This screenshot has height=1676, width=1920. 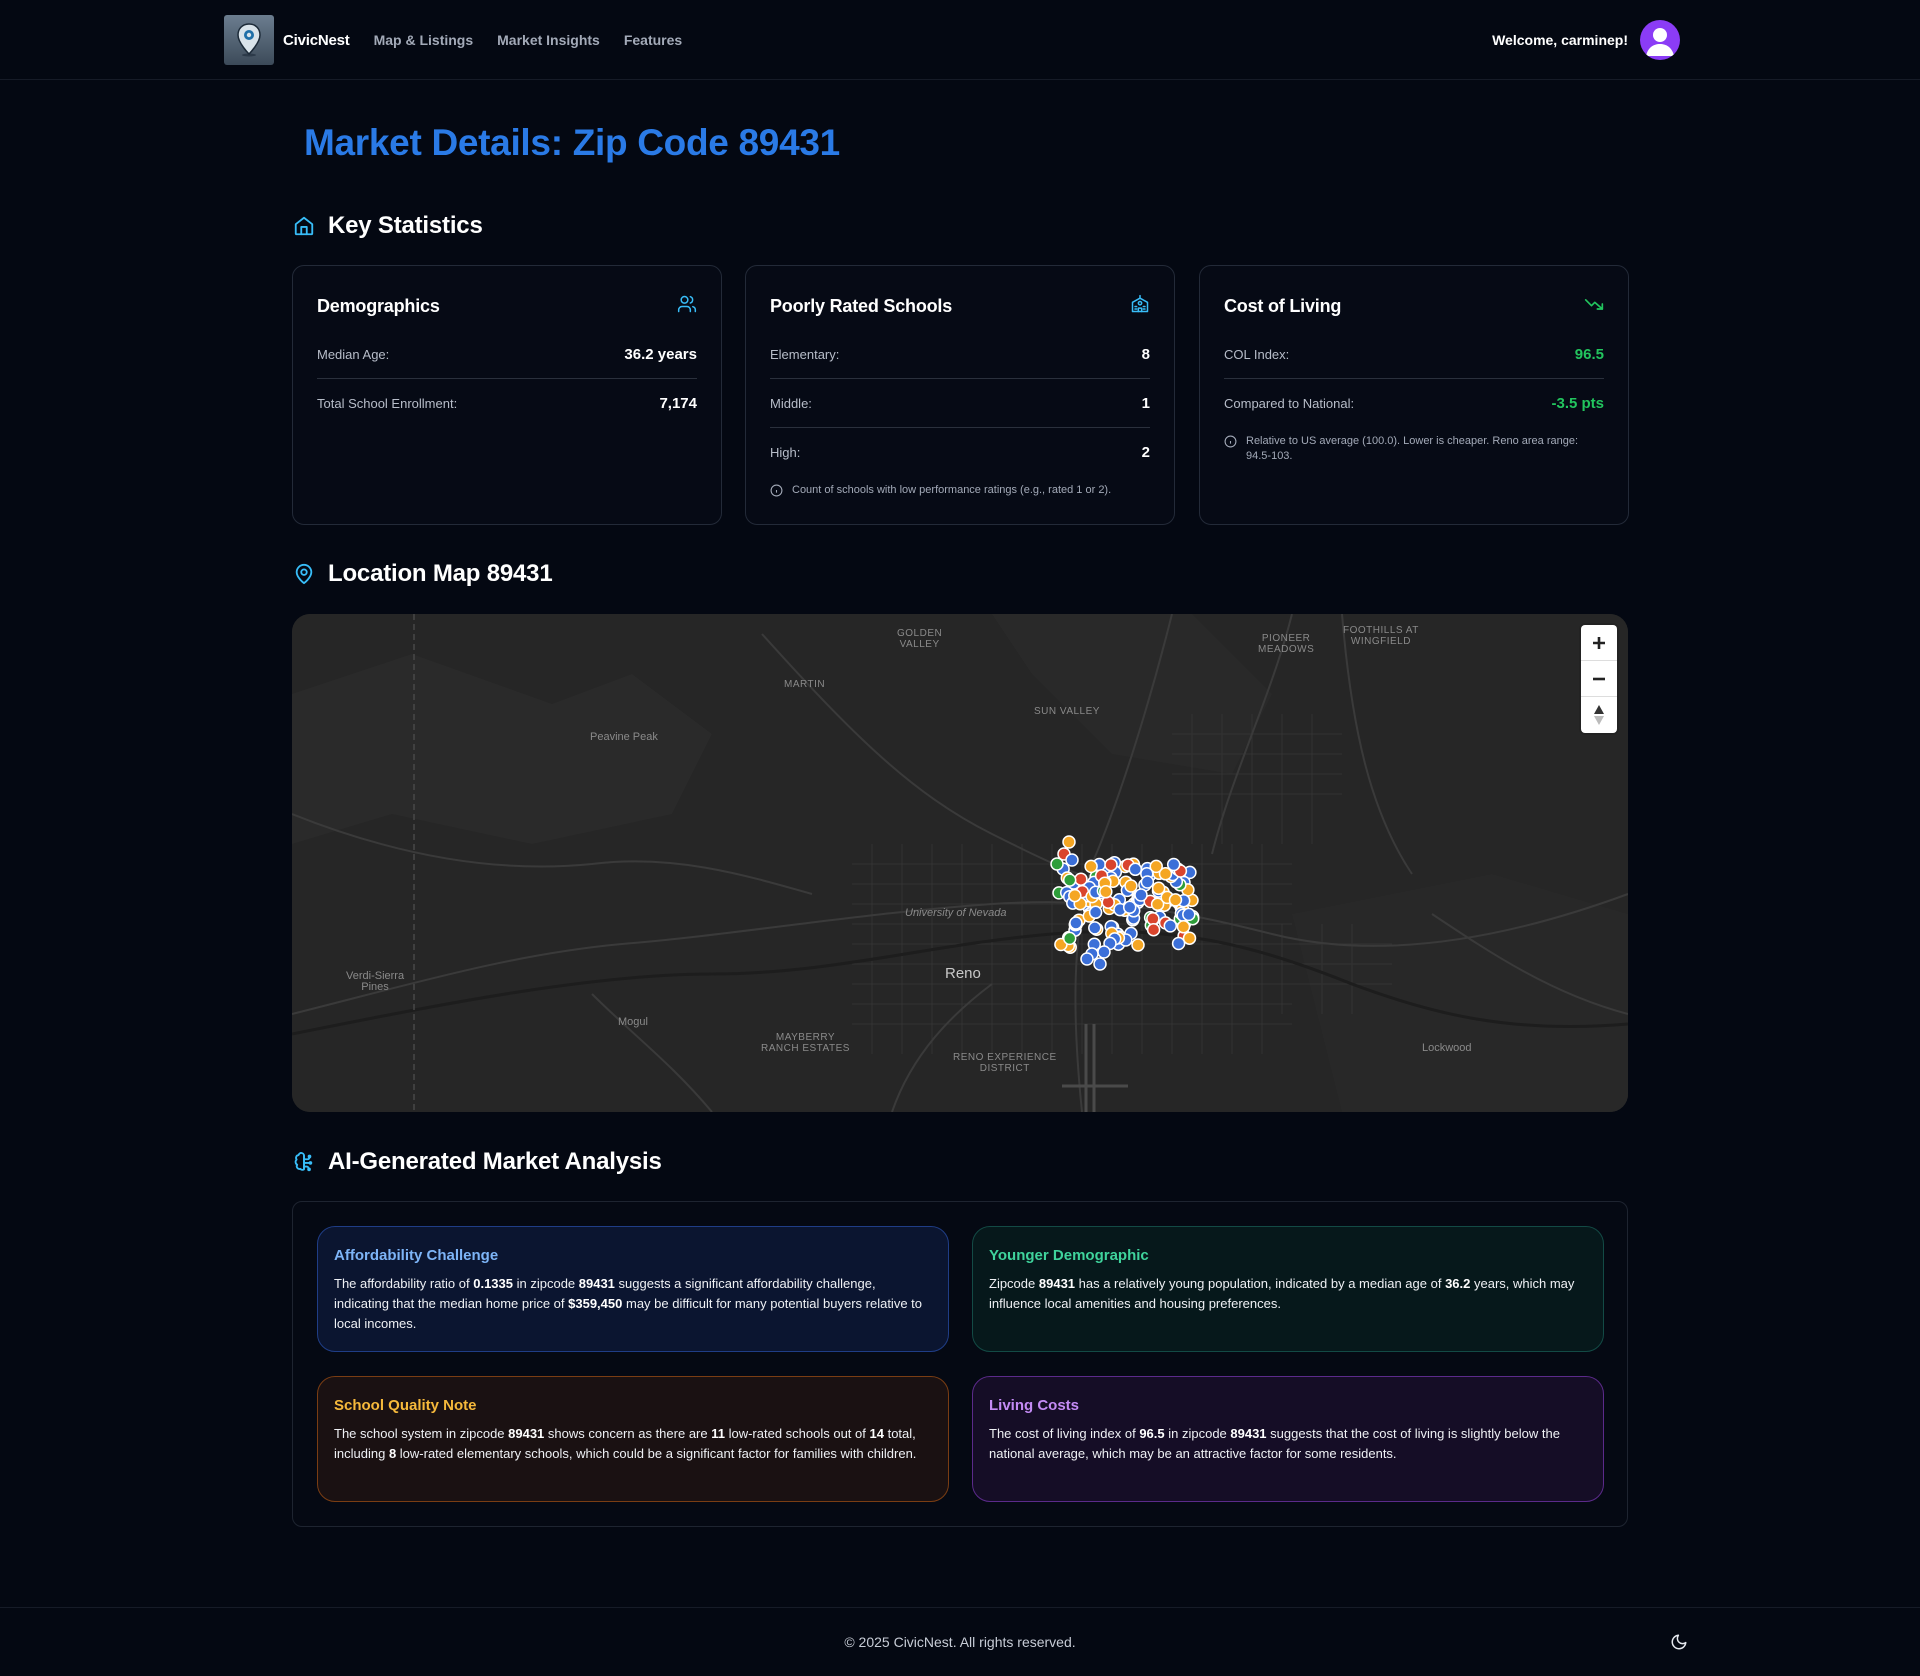 I want to click on location-map-heading: Location Map 89431, so click(x=422, y=574).